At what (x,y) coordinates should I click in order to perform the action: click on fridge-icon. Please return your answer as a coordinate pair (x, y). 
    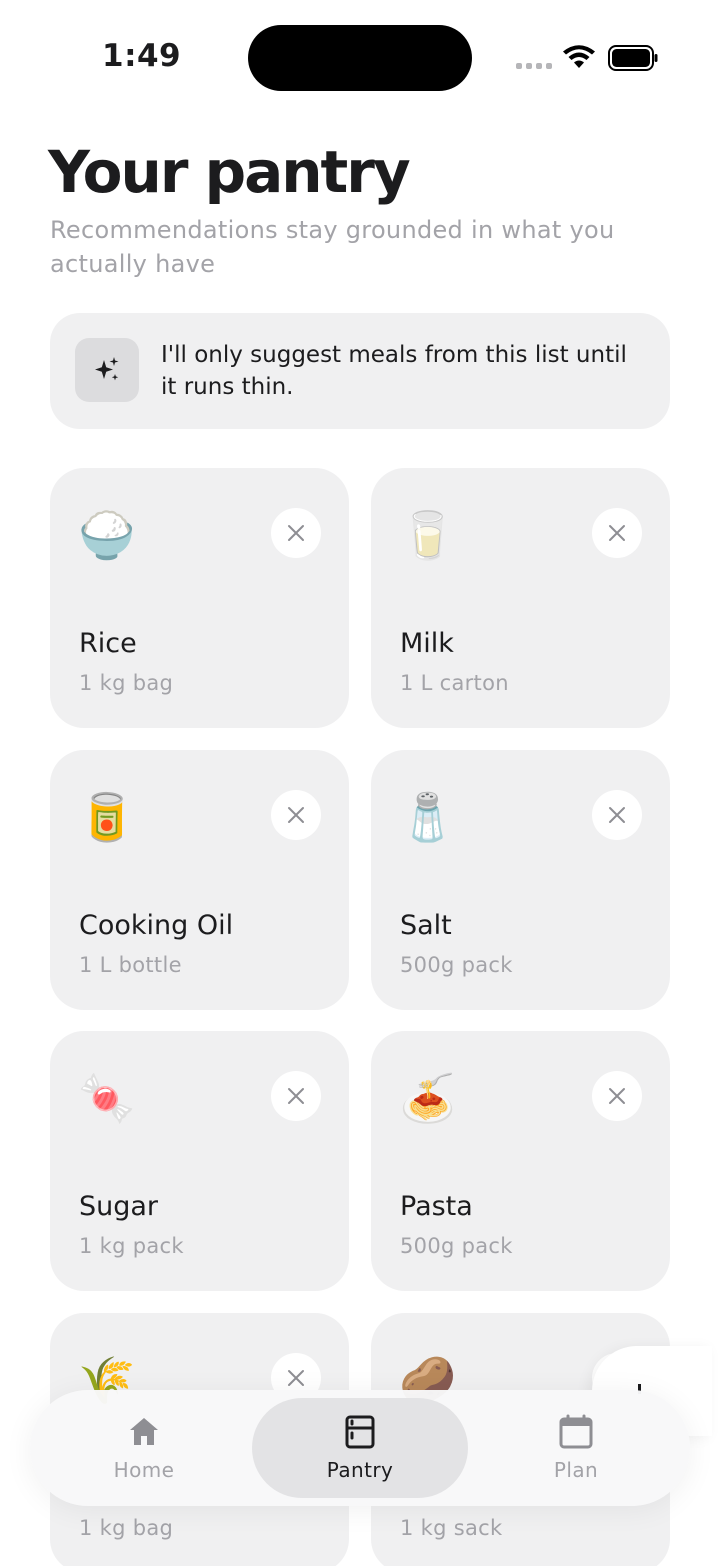
    Looking at the image, I should click on (360, 1432).